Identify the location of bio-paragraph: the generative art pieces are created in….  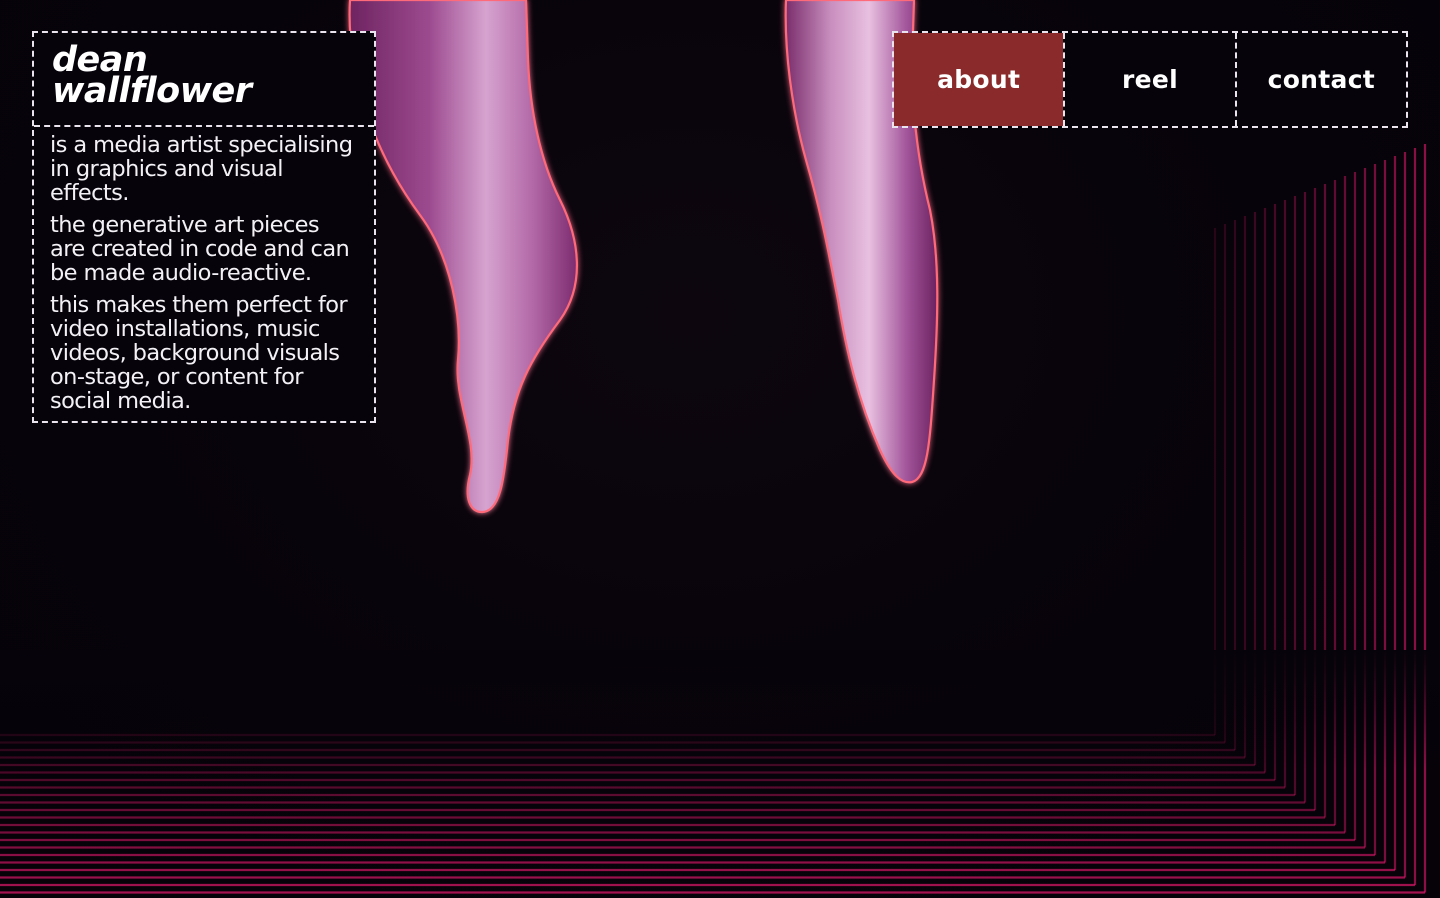
(200, 249).